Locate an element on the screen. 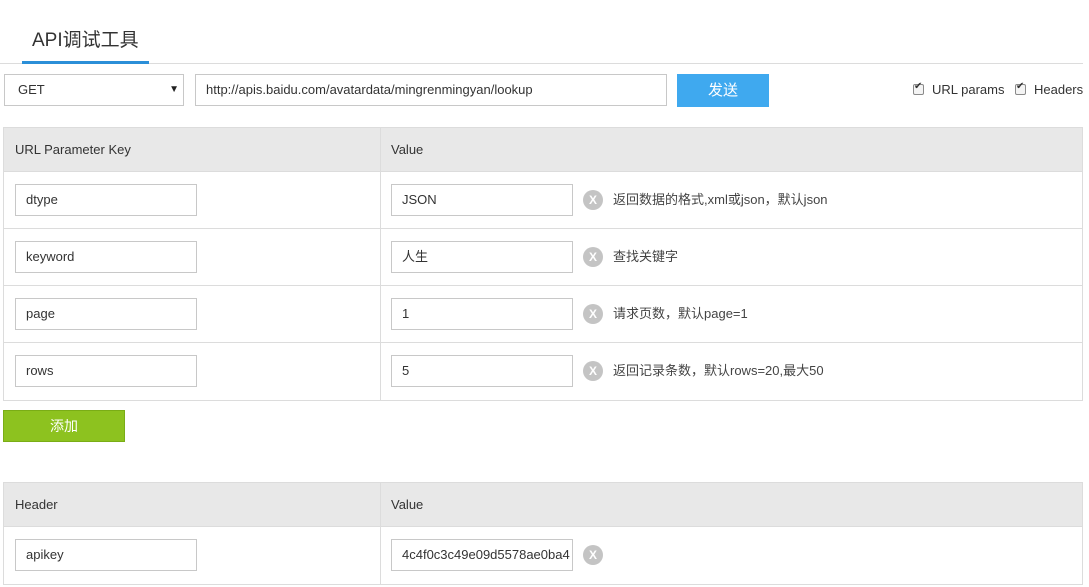  param-key-input: rows is located at coordinates (106, 371).